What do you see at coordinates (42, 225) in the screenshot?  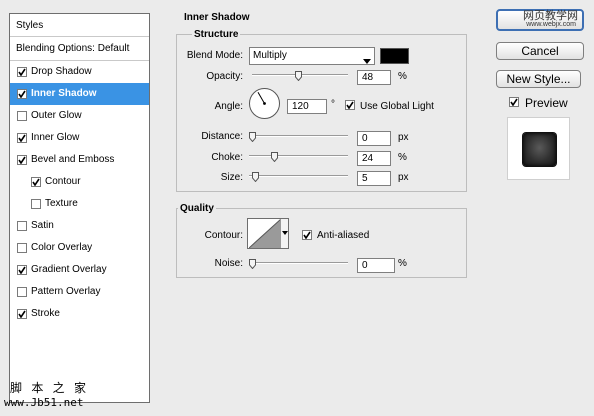 I see `style-item-label: Satin` at bounding box center [42, 225].